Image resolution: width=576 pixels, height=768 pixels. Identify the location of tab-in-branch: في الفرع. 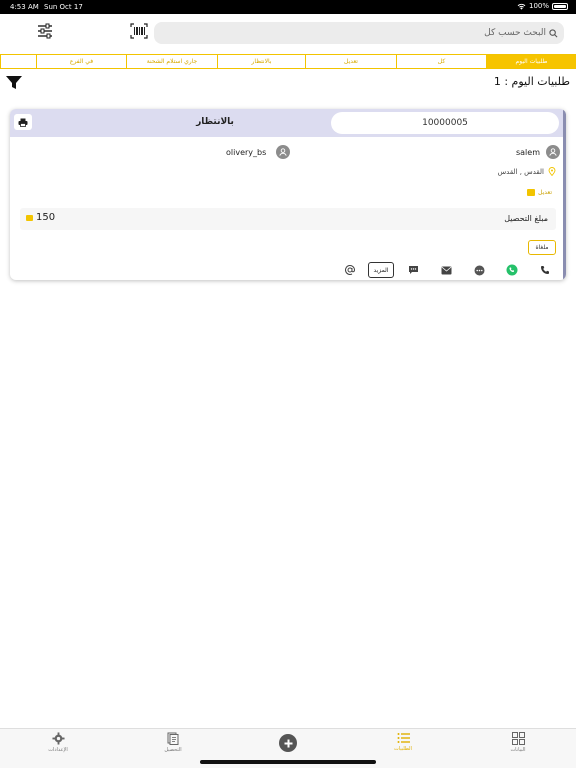
(81, 61).